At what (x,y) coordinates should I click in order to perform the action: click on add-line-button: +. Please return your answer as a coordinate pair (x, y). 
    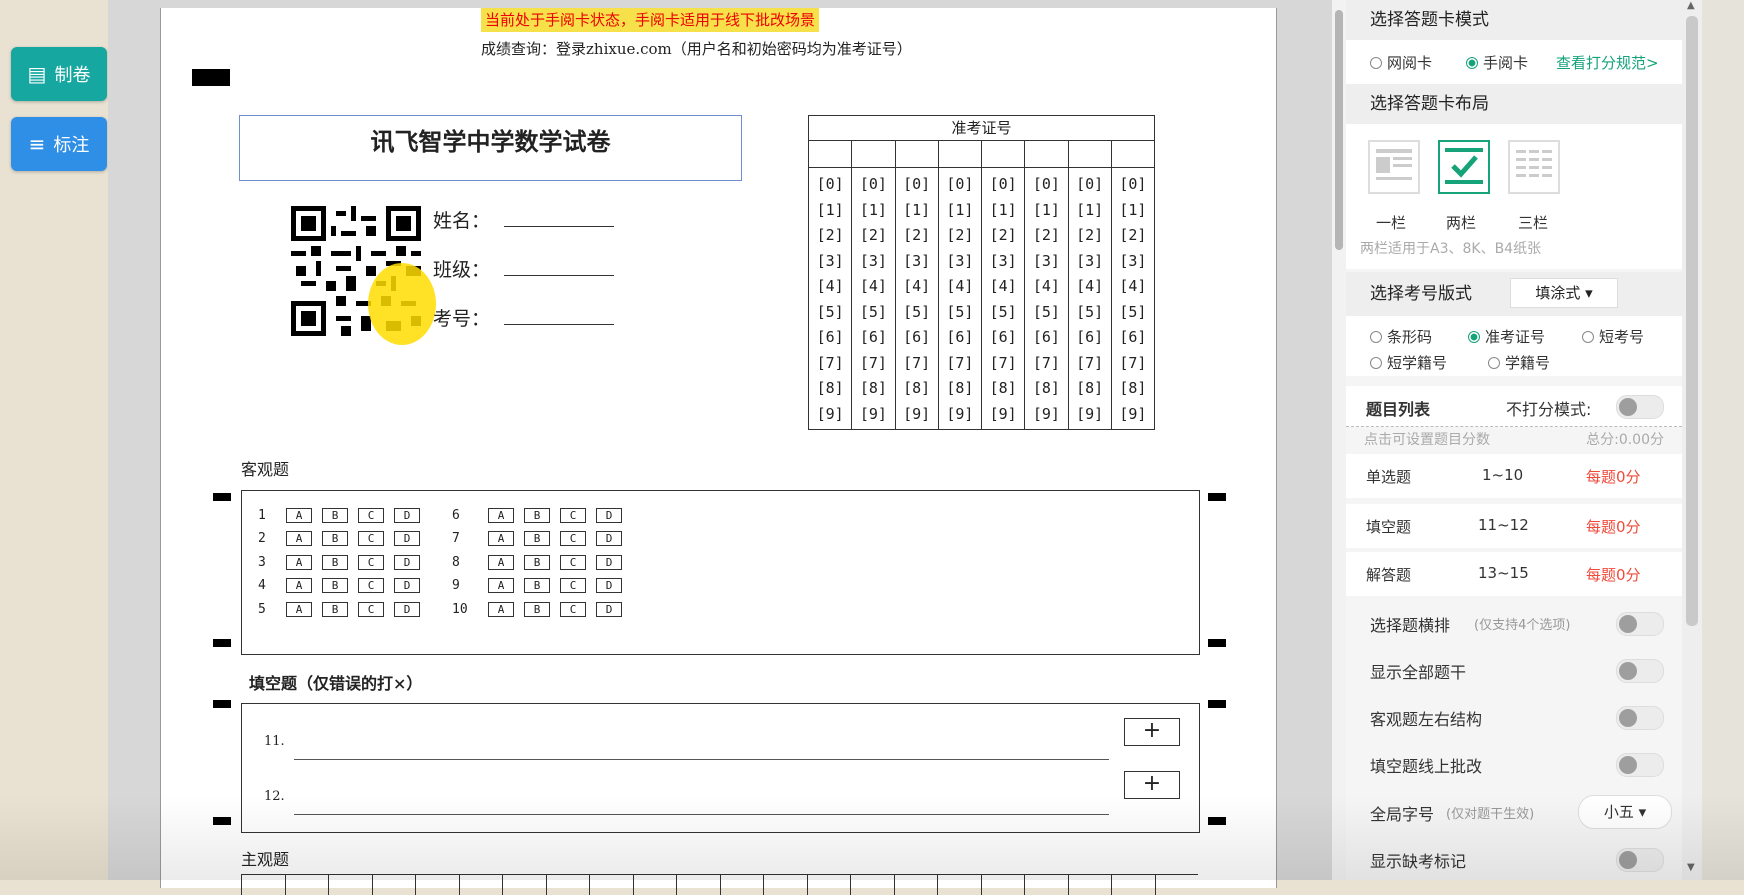
    Looking at the image, I should click on (1152, 785).